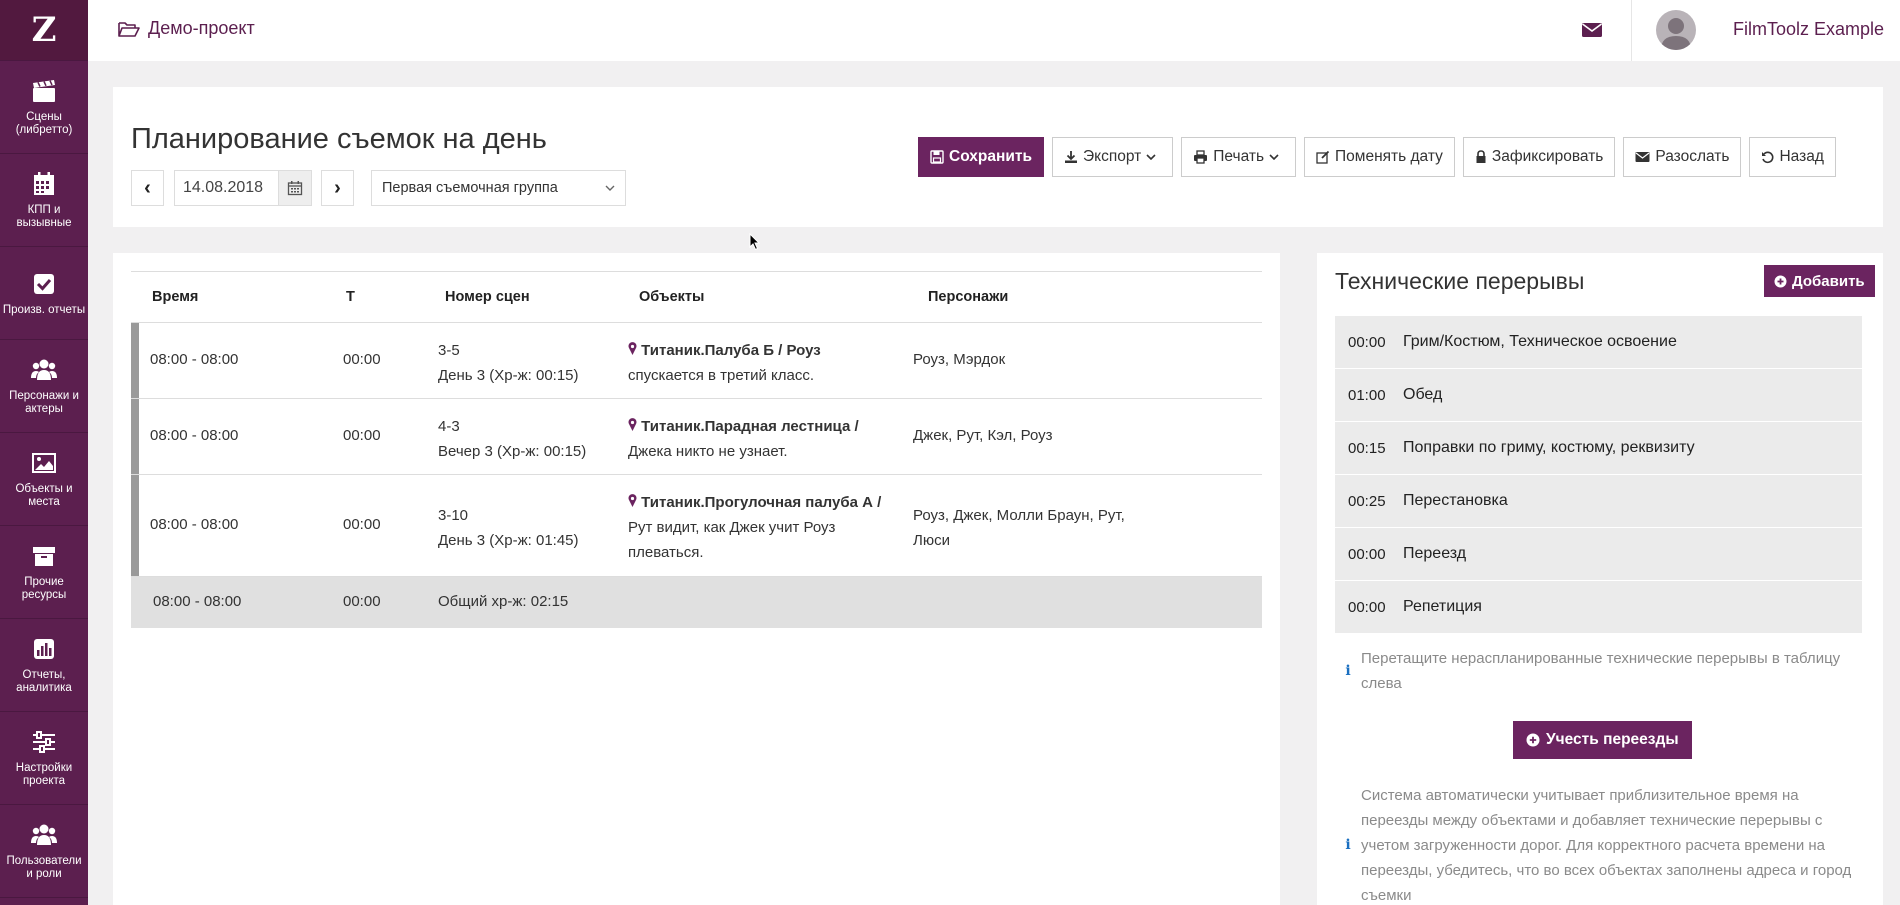  I want to click on sliders-icon, so click(44, 742).